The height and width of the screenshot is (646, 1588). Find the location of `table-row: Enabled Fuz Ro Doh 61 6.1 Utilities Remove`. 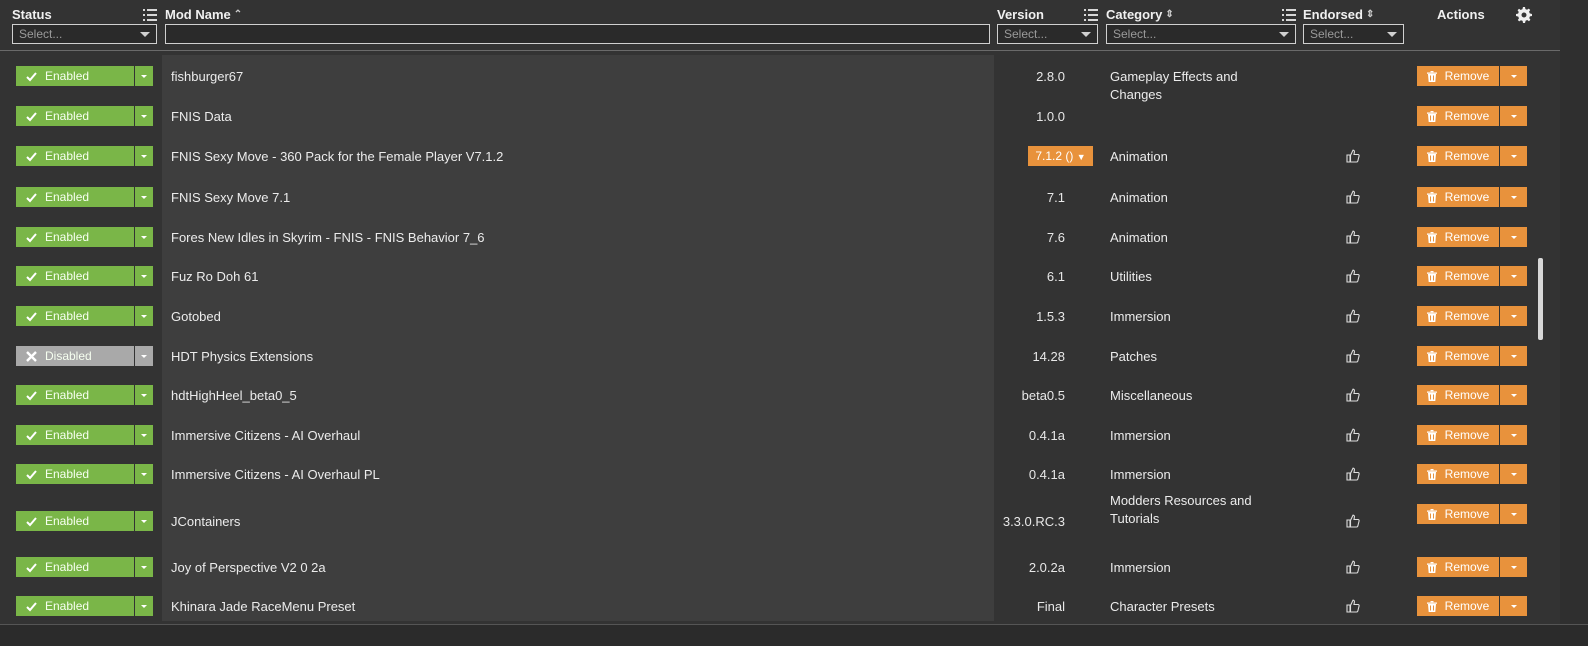

table-row: Enabled Fuz Ro Doh 61 6.1 Utilities Remove is located at coordinates (780, 275).